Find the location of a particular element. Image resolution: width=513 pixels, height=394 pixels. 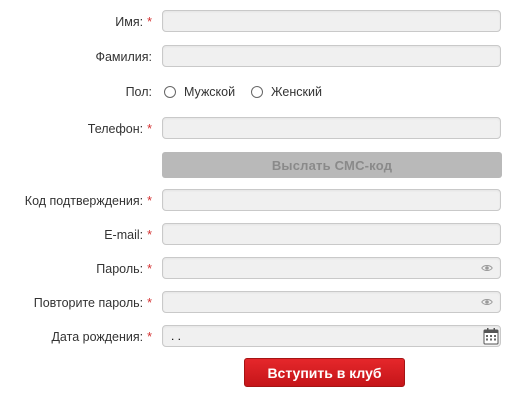

gender-row: Пол: Мужской Женский is located at coordinates (256, 92).